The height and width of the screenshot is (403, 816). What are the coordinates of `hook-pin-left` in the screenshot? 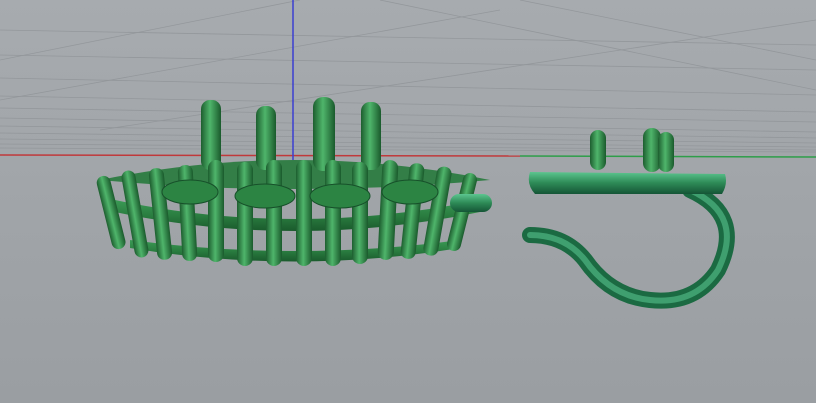 It's located at (598, 150).